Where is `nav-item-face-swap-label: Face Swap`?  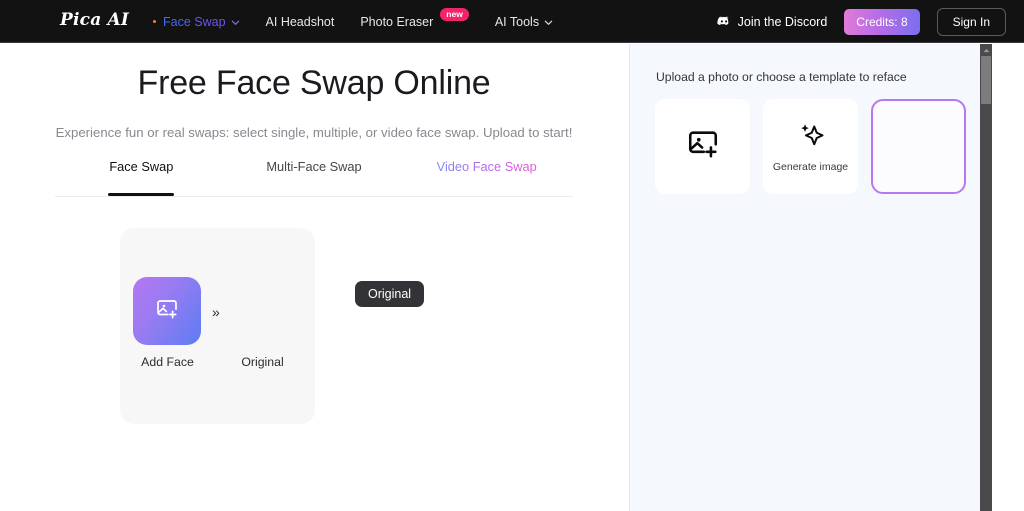 nav-item-face-swap-label: Face Swap is located at coordinates (194, 21).